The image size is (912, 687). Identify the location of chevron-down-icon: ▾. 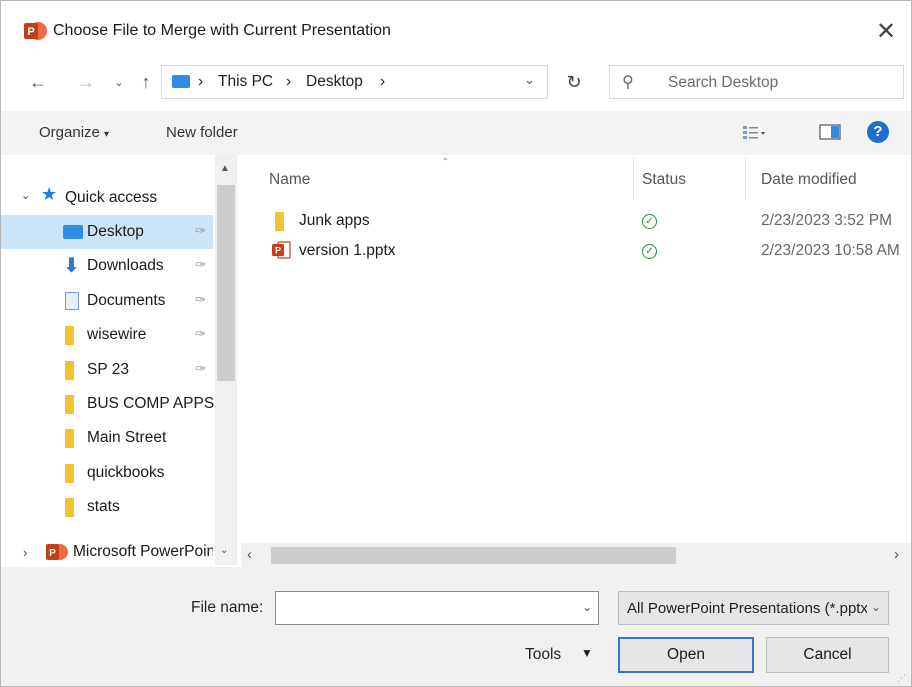
(107, 134).